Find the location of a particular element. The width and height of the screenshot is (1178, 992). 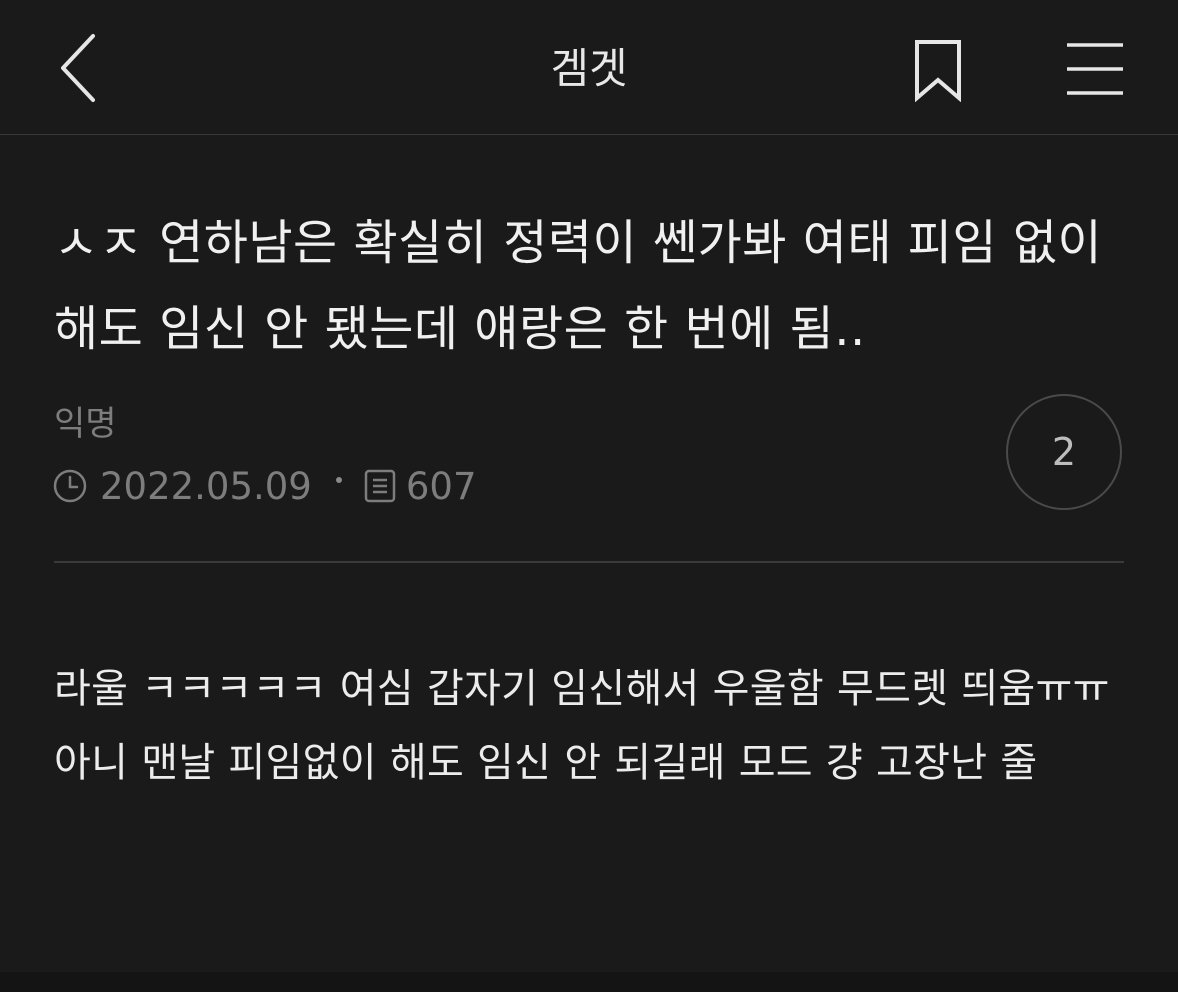

bottom-strip is located at coordinates (589, 982).